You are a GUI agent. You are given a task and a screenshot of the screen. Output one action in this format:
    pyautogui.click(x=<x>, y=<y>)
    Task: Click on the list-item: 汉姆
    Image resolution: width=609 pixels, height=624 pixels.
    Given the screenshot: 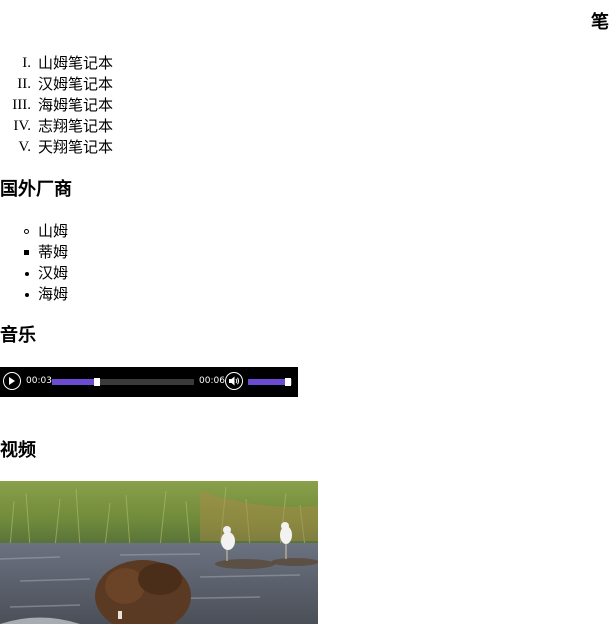 What is the action you would take?
    pyautogui.click(x=34, y=273)
    